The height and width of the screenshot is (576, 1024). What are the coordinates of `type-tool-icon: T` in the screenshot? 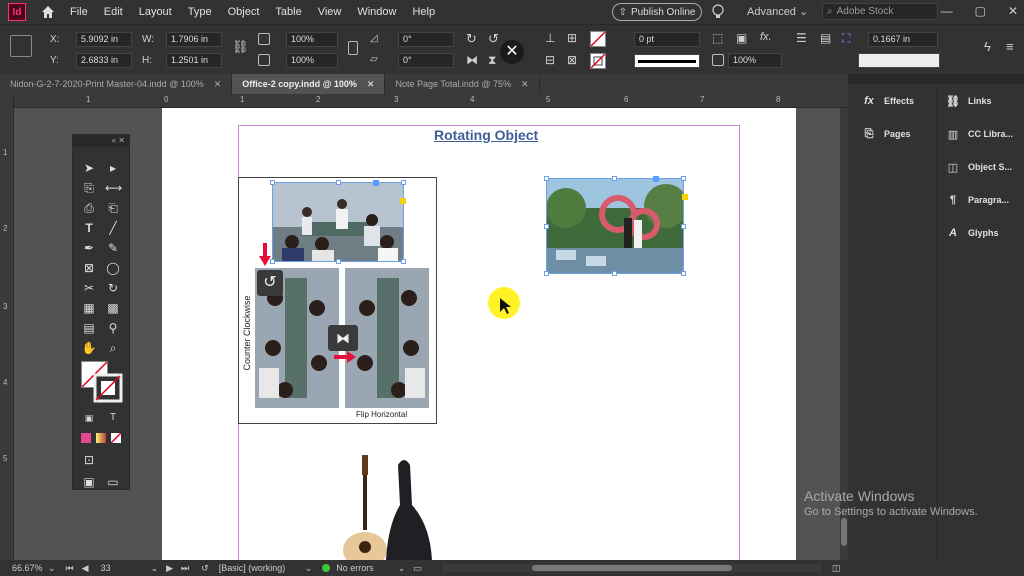 It's located at (89, 228).